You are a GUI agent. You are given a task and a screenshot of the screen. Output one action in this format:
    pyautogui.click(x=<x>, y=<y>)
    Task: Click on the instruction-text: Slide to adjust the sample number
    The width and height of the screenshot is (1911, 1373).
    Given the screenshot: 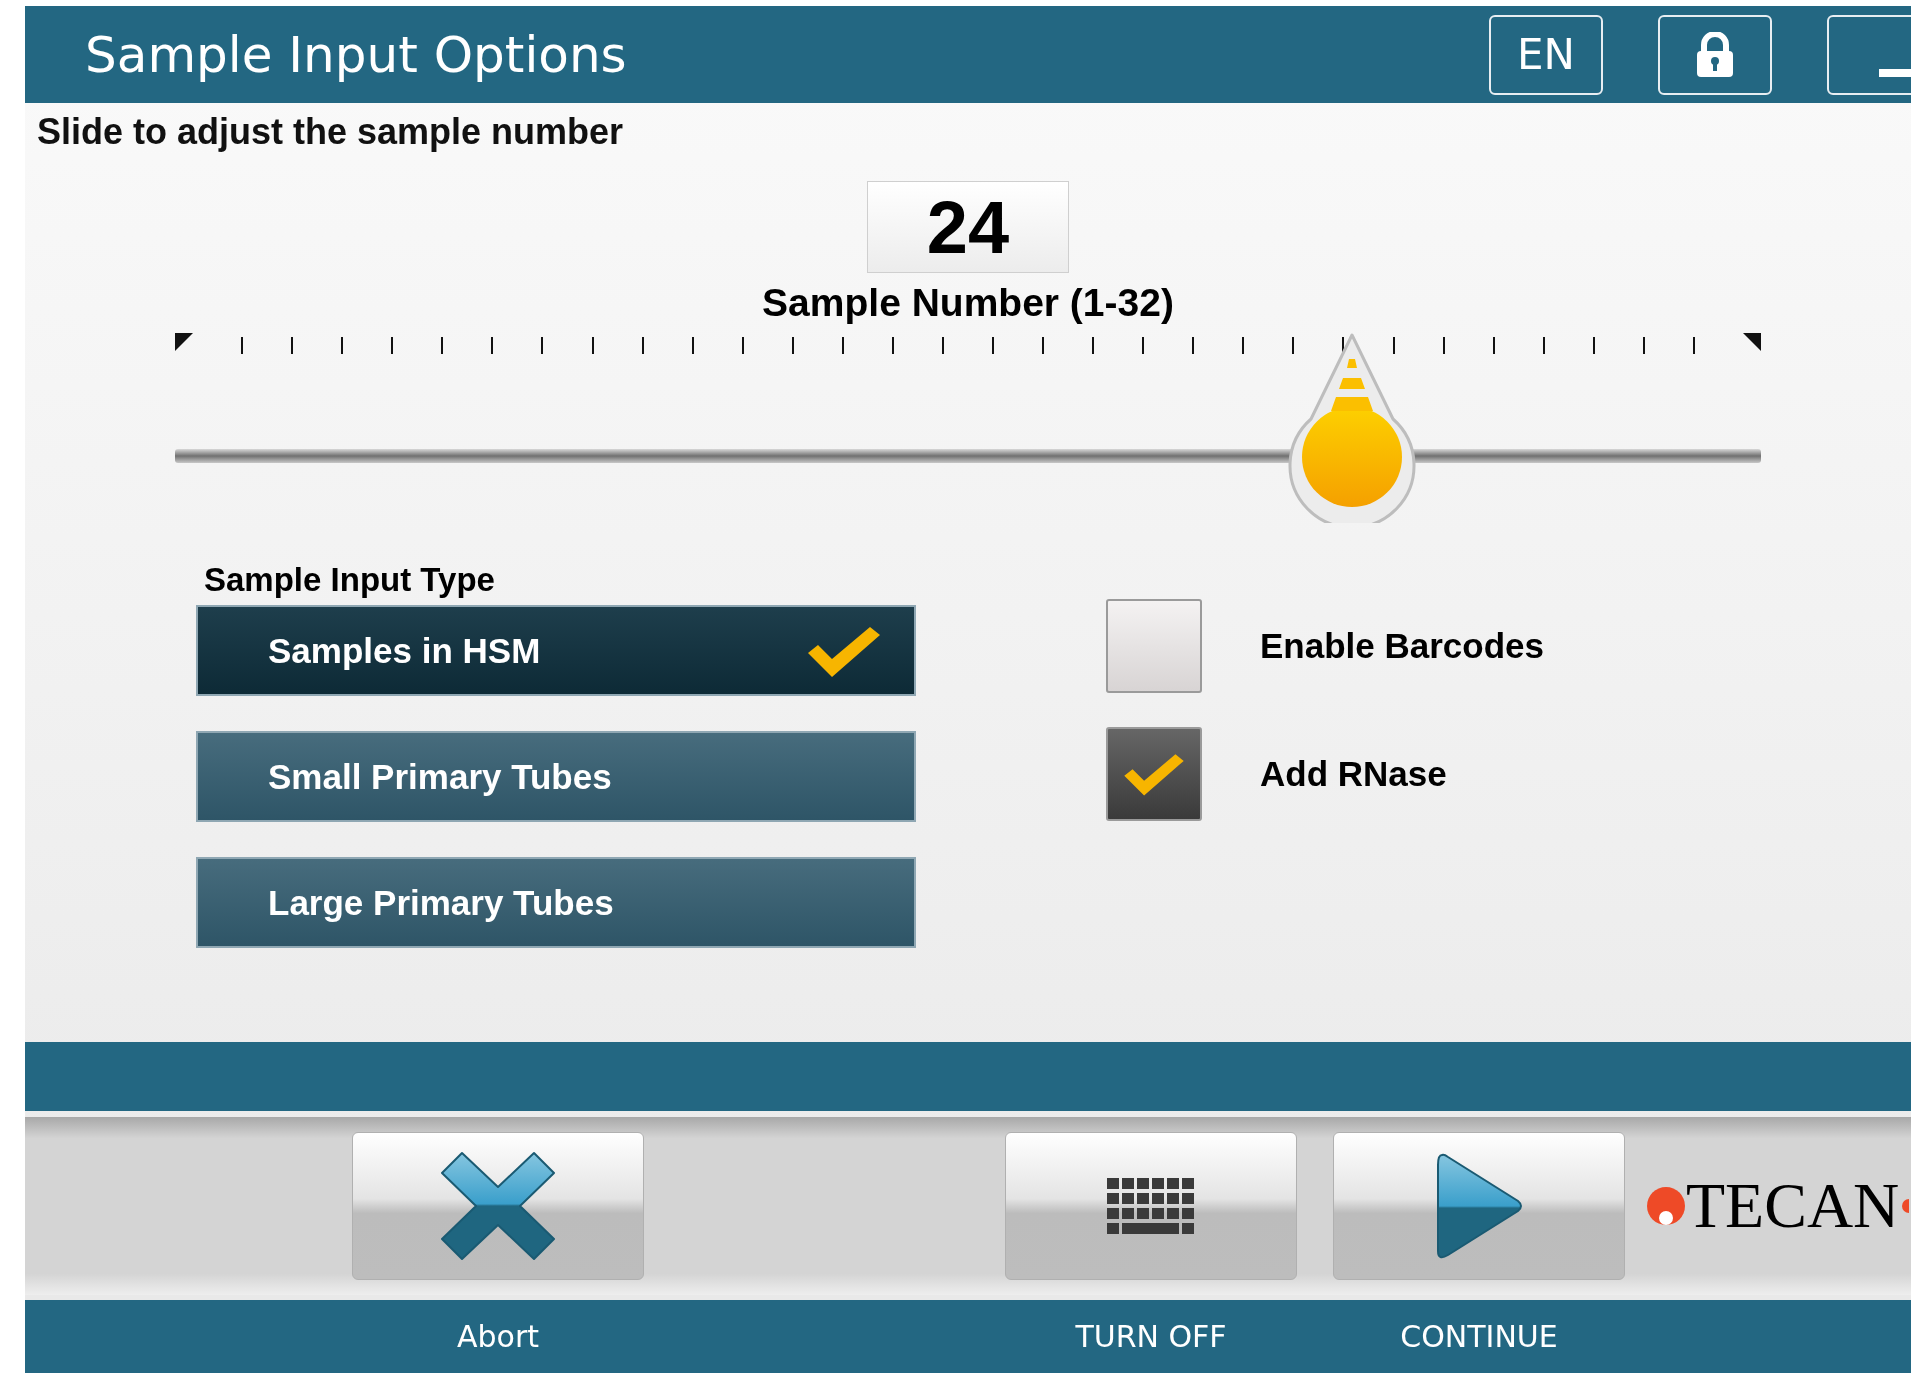 What is the action you would take?
    pyautogui.click(x=330, y=131)
    